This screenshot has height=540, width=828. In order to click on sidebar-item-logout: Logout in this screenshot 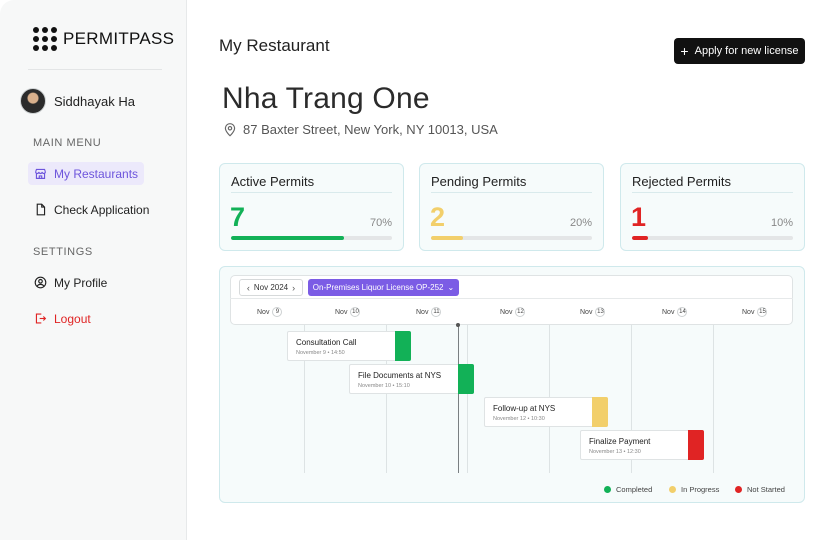, I will do `click(62, 318)`.